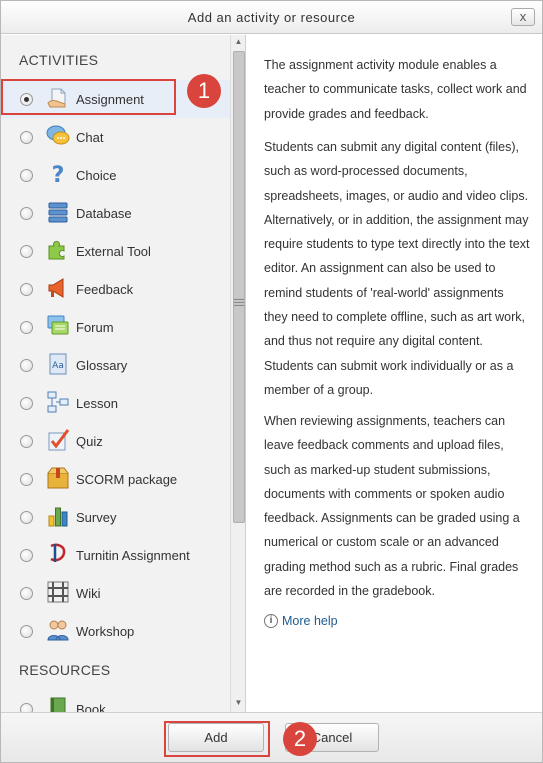 This screenshot has height=763, width=543. What do you see at coordinates (115, 593) in the screenshot?
I see `activity-option-wiki: Wiki` at bounding box center [115, 593].